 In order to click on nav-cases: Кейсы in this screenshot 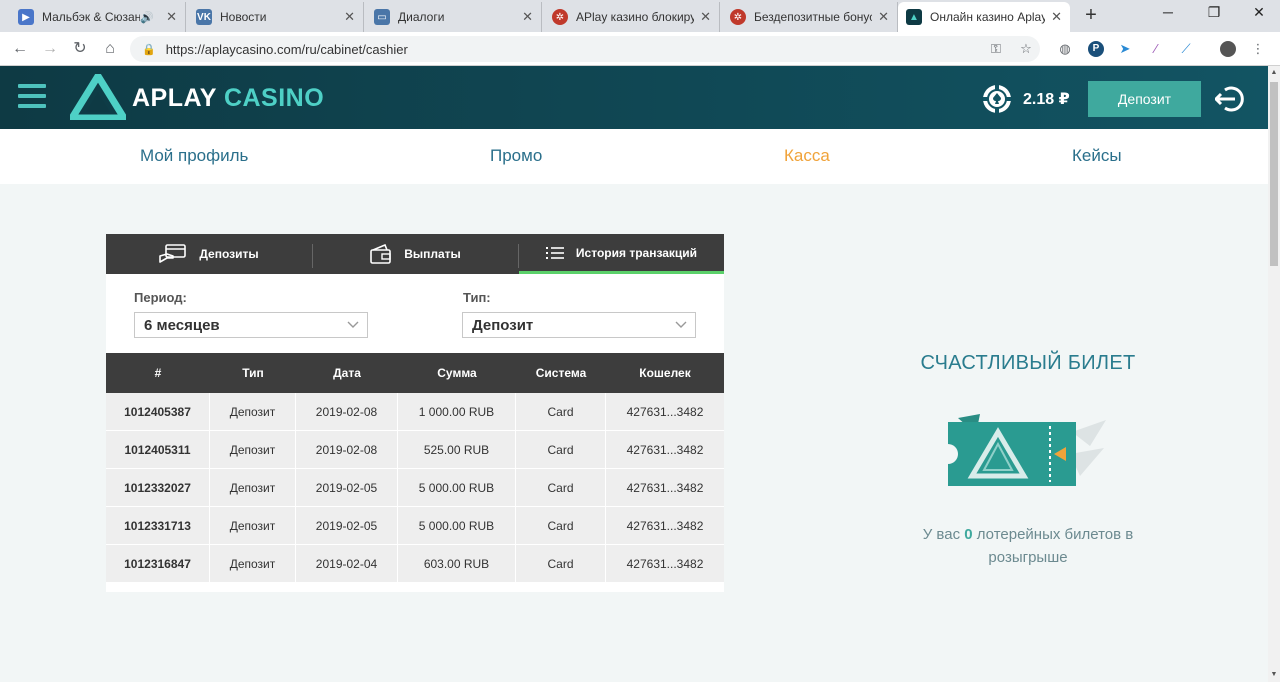, I will do `click(1097, 156)`.